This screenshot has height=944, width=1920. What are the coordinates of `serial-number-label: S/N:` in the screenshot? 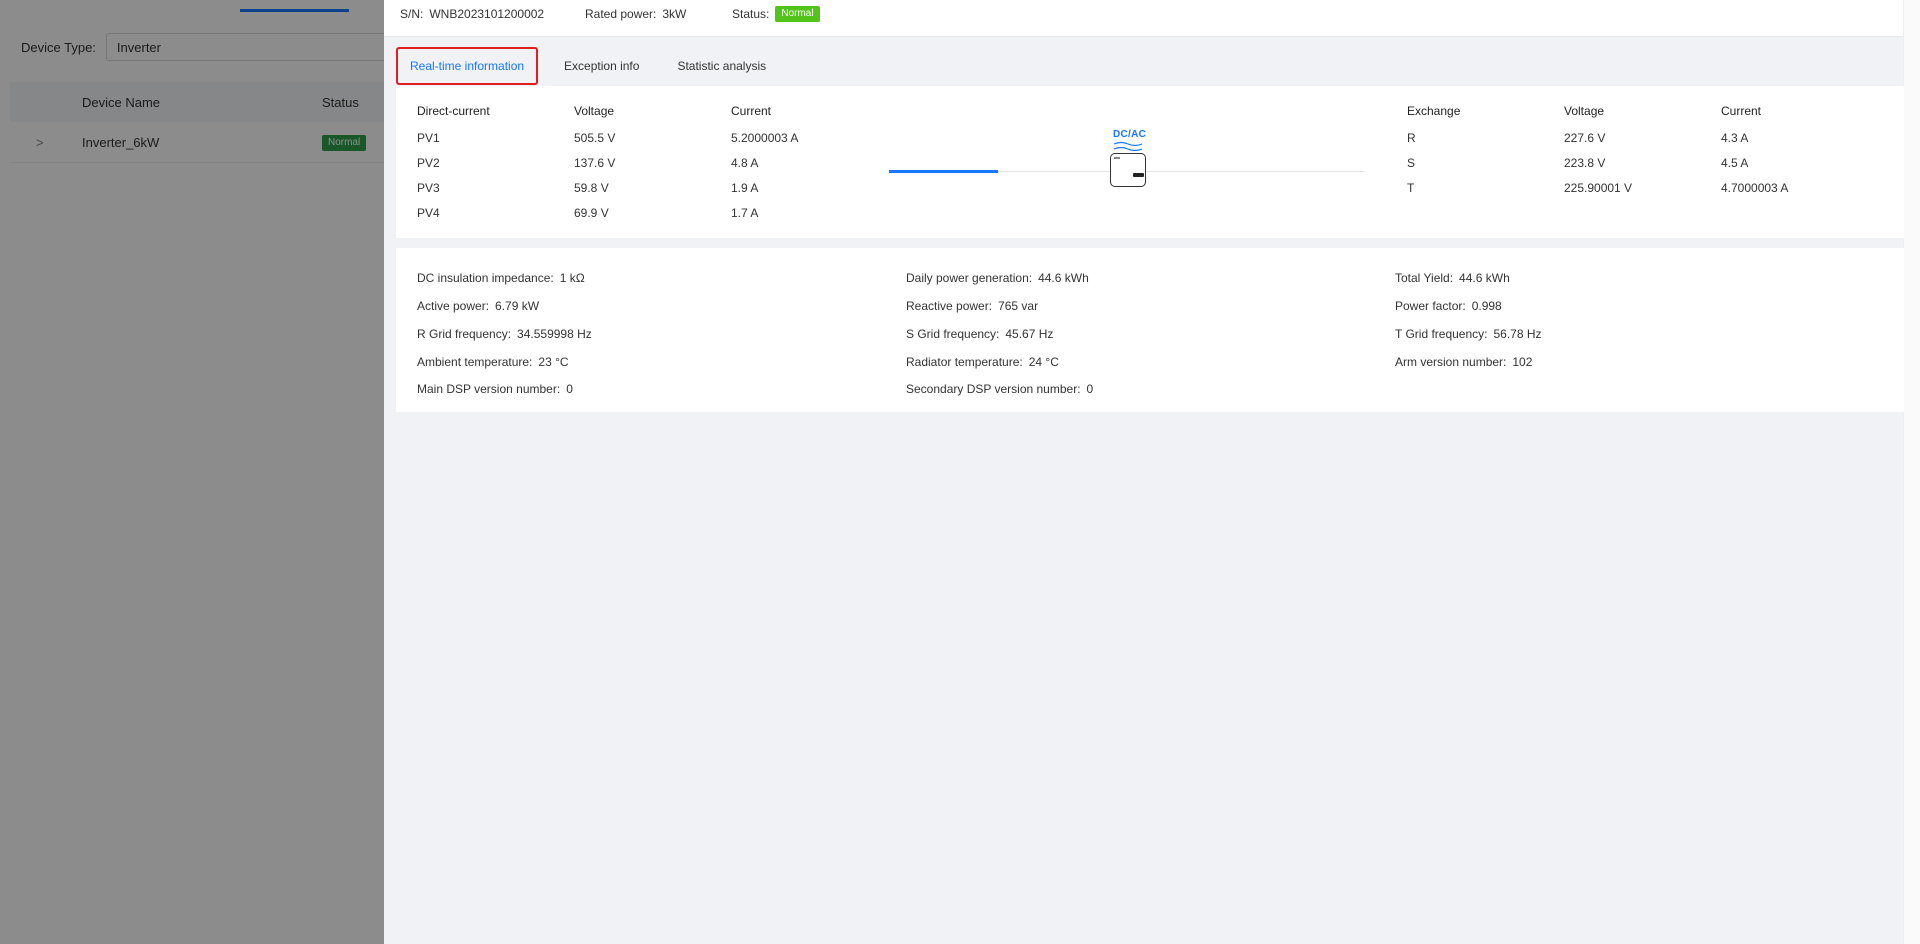 It's located at (412, 14).